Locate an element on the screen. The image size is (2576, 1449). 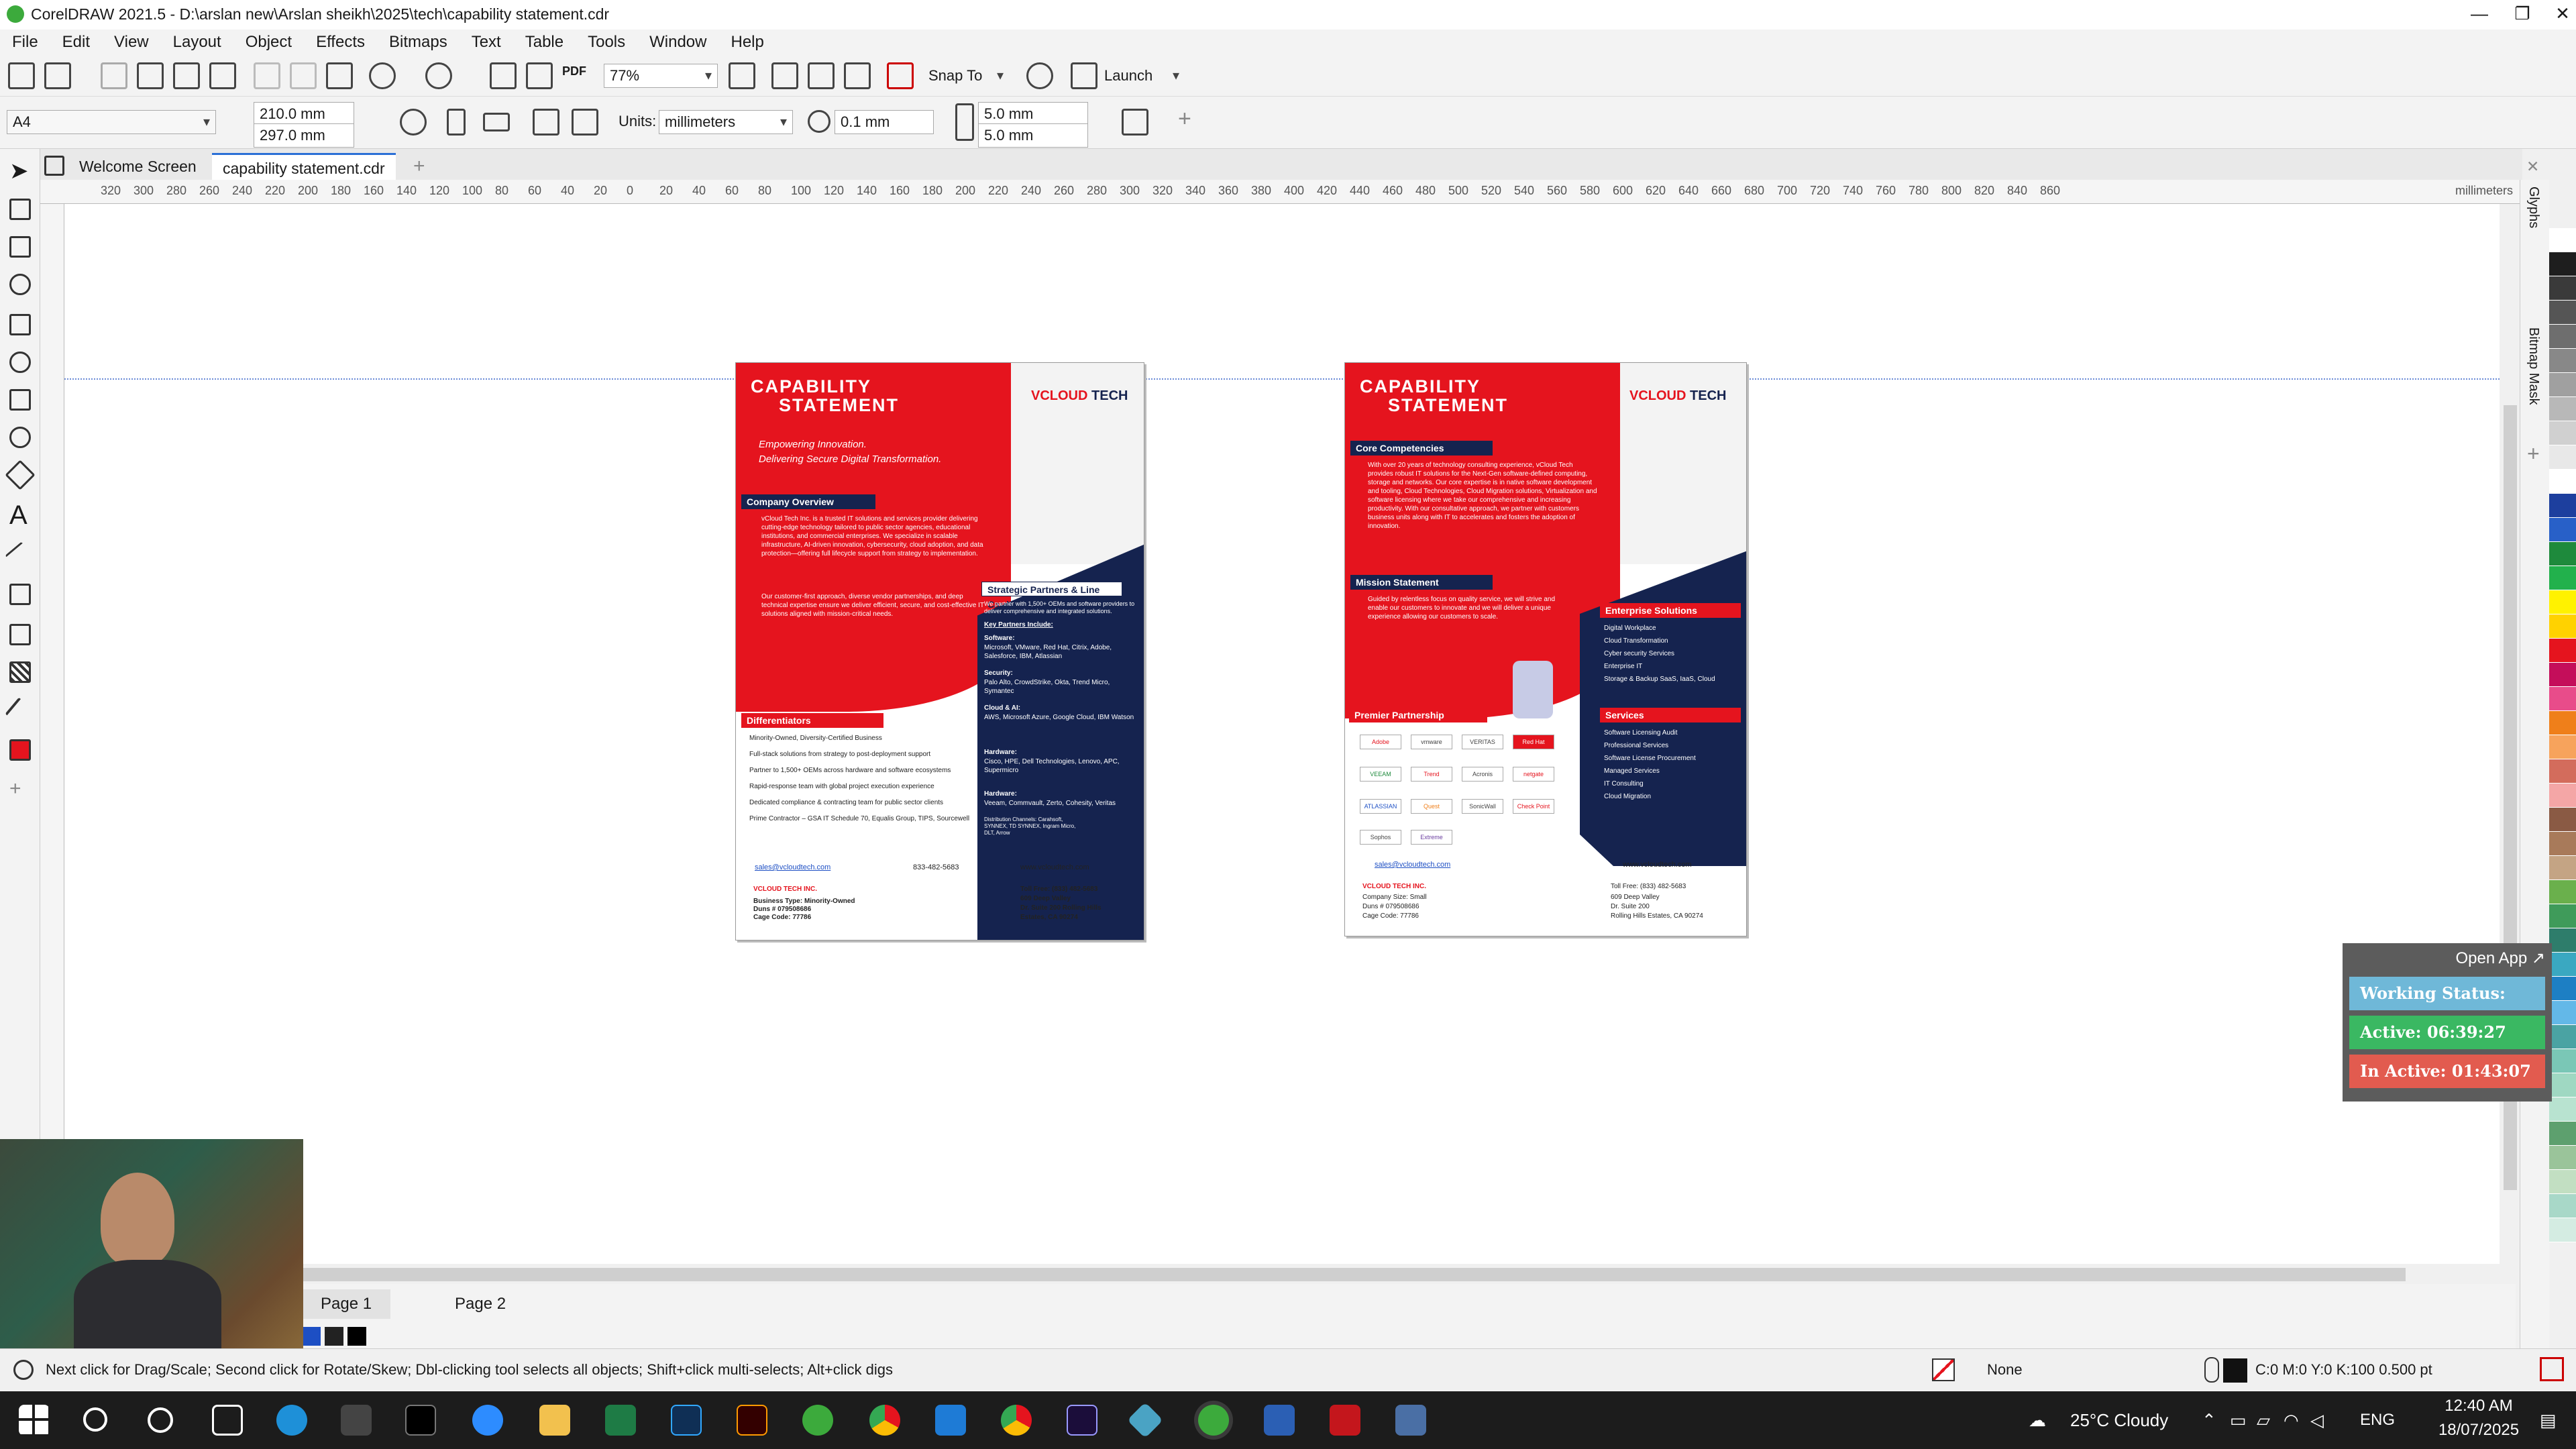
horizontal-scrollbar is located at coordinates (1282, 1274).